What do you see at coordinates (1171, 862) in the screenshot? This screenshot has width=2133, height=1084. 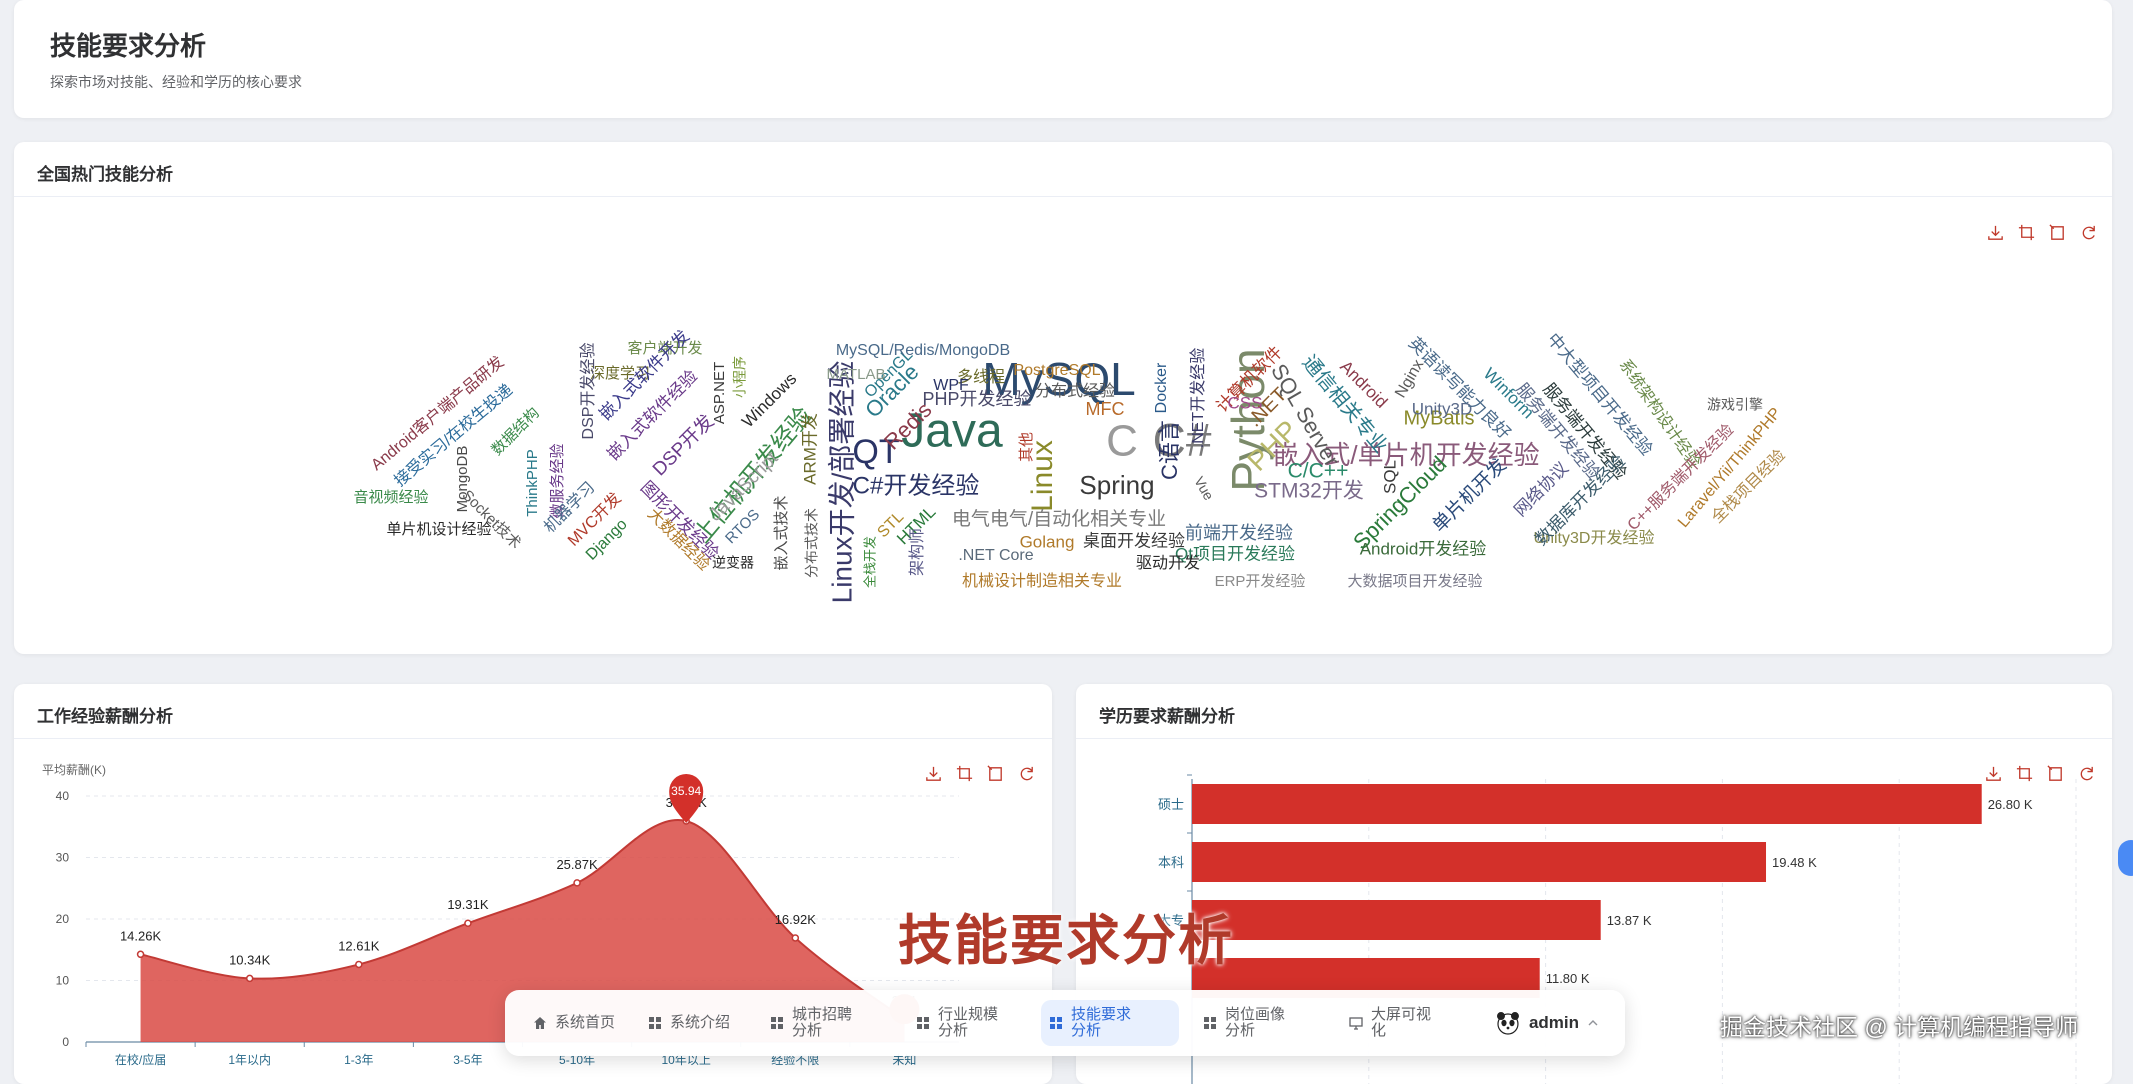 I see `y-tick-label: 本科` at bounding box center [1171, 862].